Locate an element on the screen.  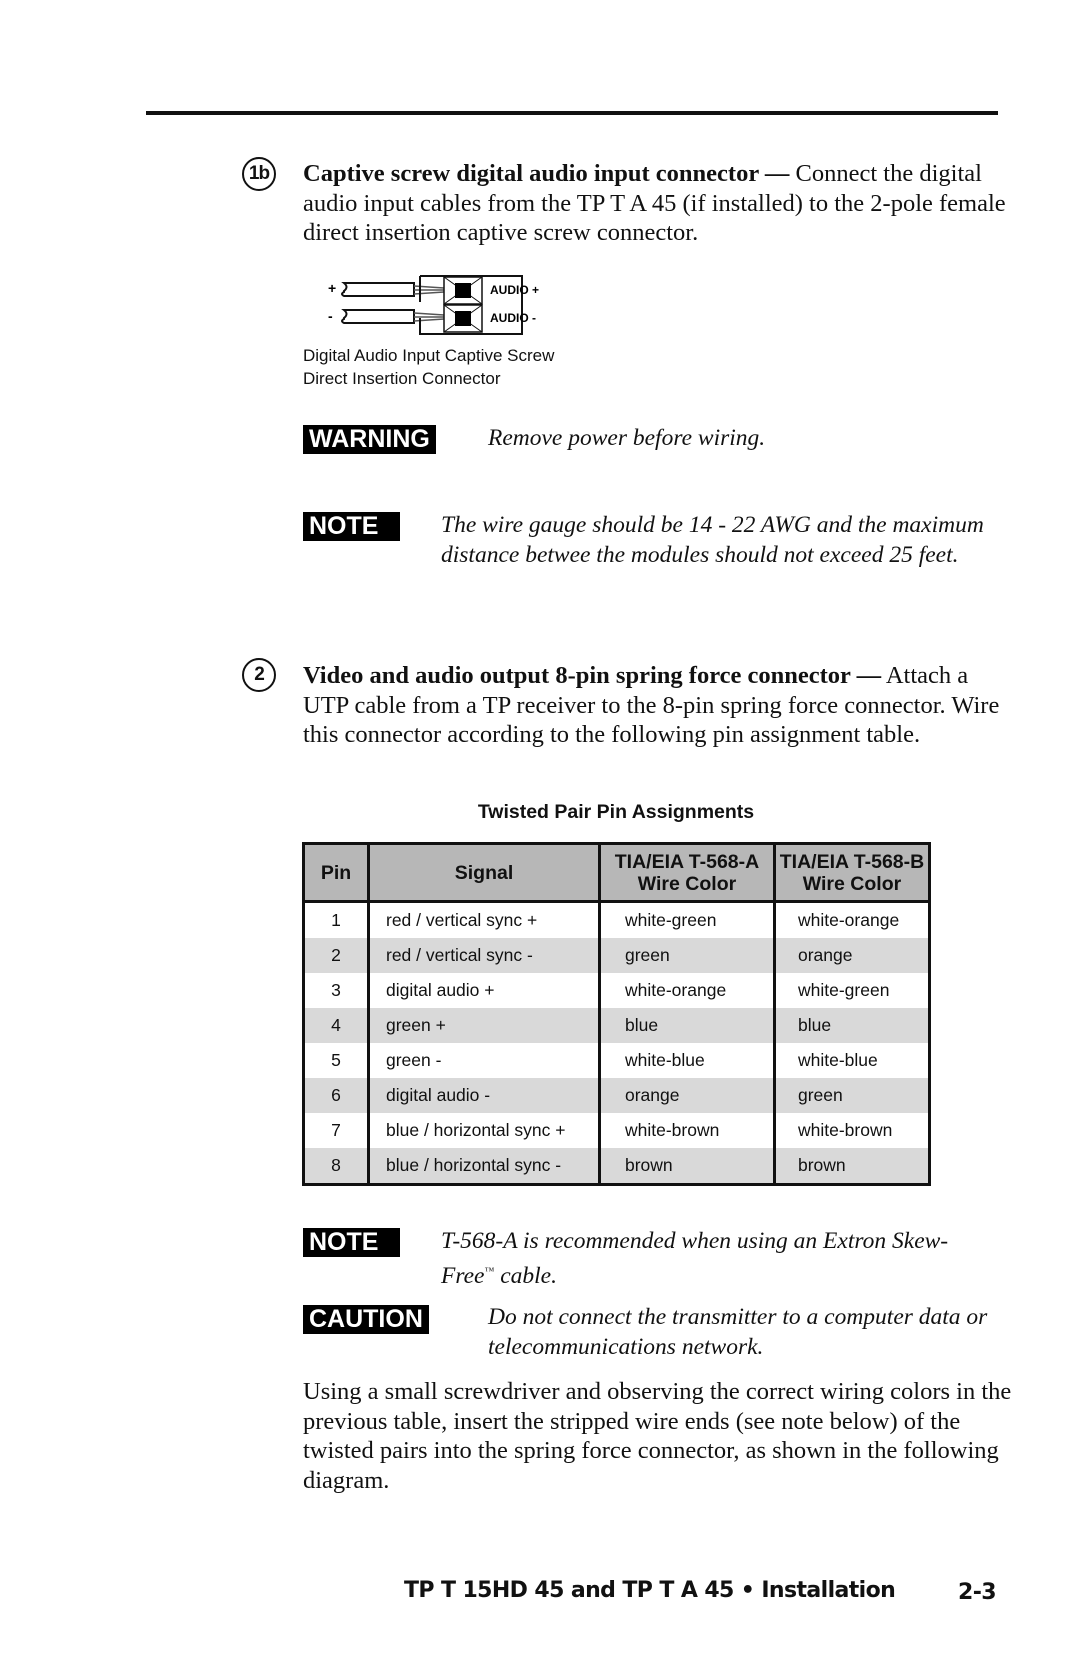
cell-t568a: brown is located at coordinates (686, 1166).